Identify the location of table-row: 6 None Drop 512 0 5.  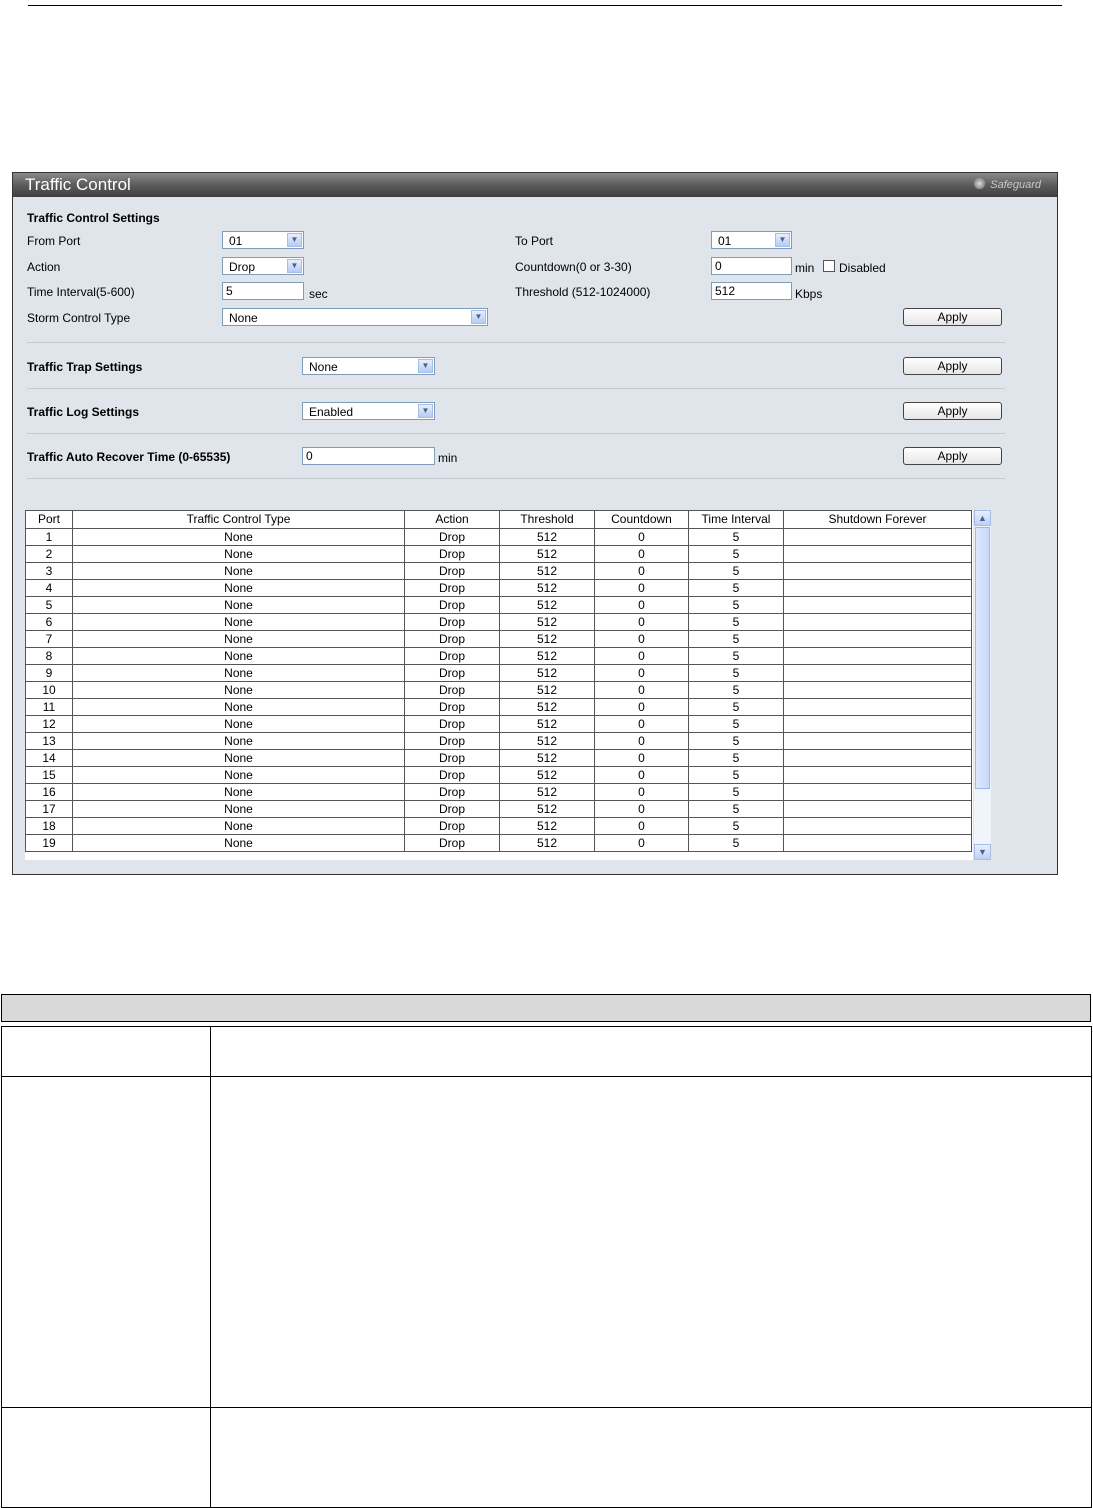
(498, 622).